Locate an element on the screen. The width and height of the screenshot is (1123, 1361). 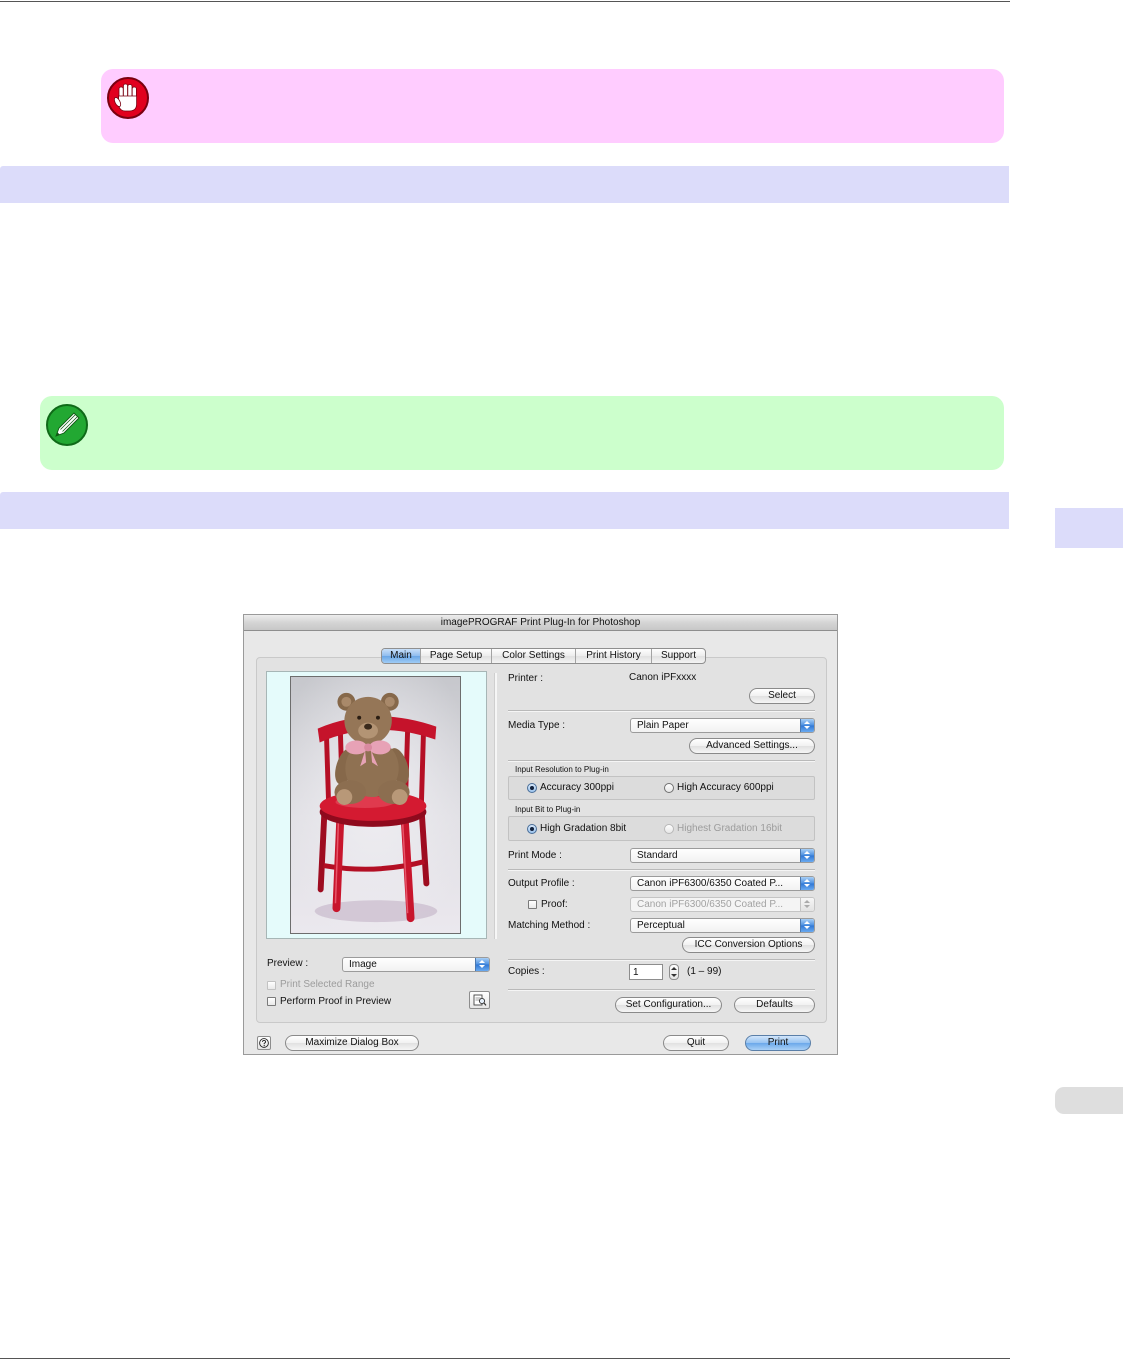
preview-select-value: Image is located at coordinates (363, 964).